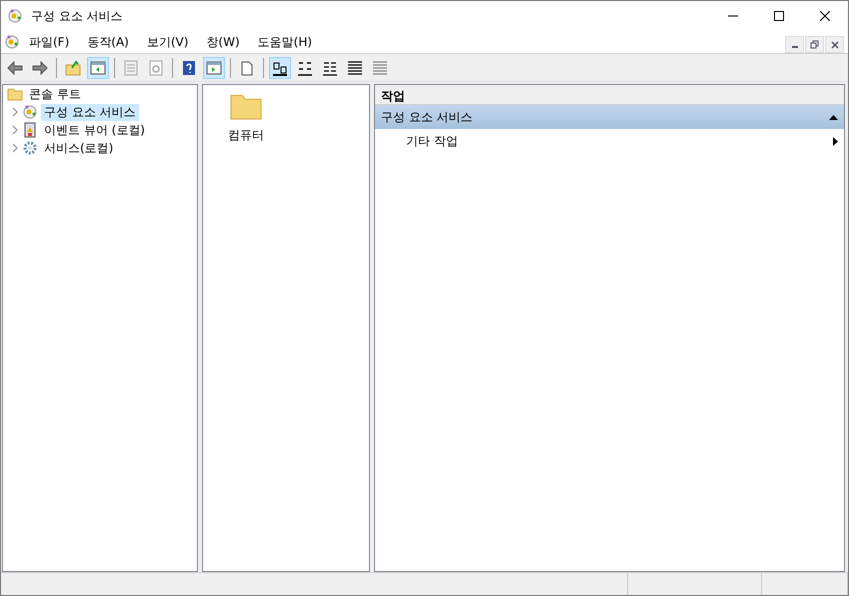 This screenshot has width=849, height=596. I want to click on help-icon, so click(189, 68).